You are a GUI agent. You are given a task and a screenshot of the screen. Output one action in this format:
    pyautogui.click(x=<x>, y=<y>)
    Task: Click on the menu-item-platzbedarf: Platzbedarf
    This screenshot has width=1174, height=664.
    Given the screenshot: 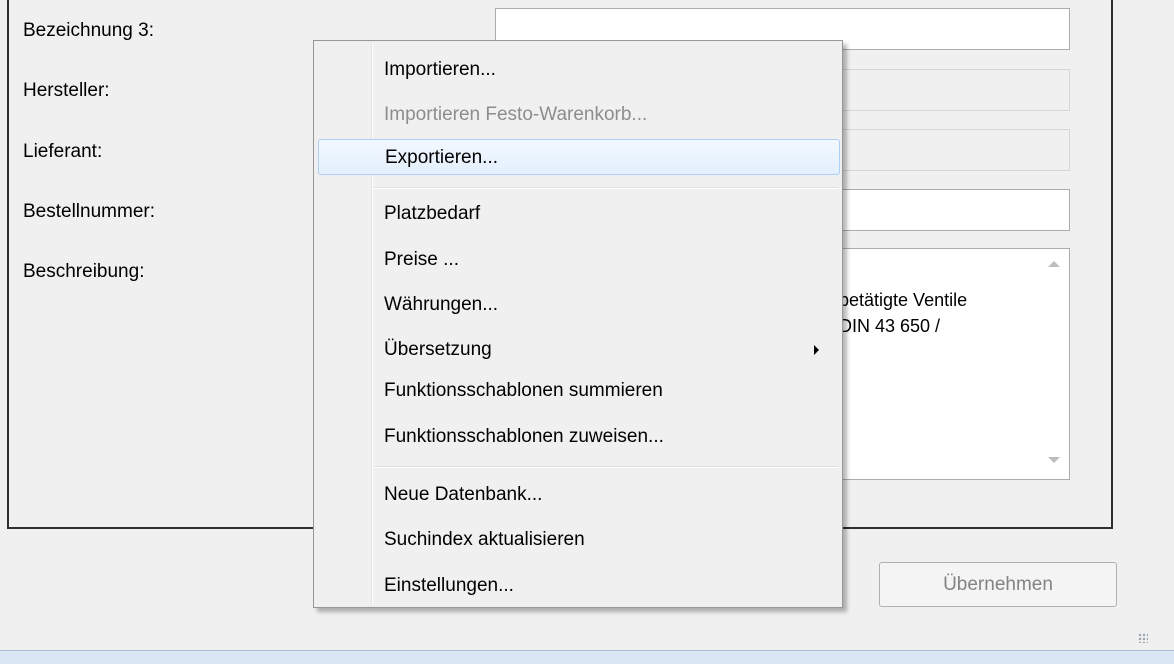 What is the action you would take?
    pyautogui.click(x=579, y=214)
    